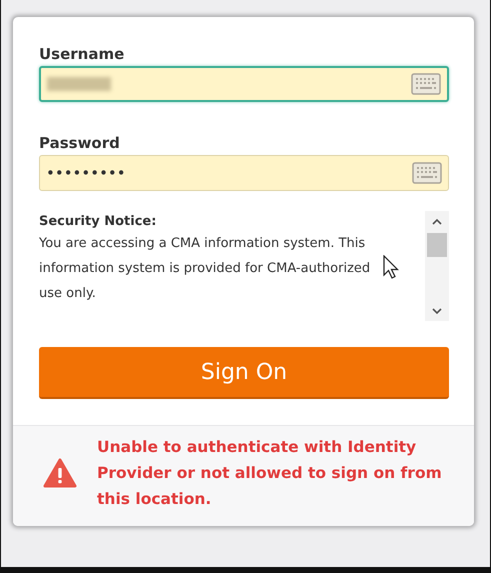 Image resolution: width=491 pixels, height=573 pixels. Describe the element at coordinates (244, 84) in the screenshot. I see `username-field` at that location.